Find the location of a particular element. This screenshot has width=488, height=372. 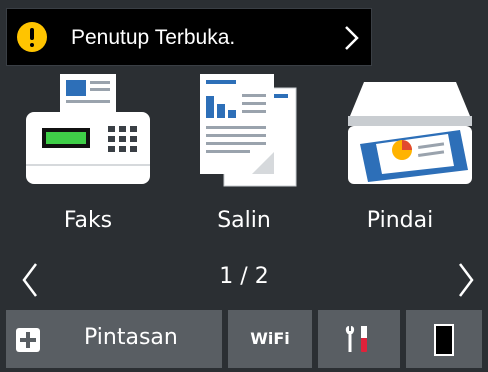

scan-app-button: Pindai is located at coordinates (400, 155).